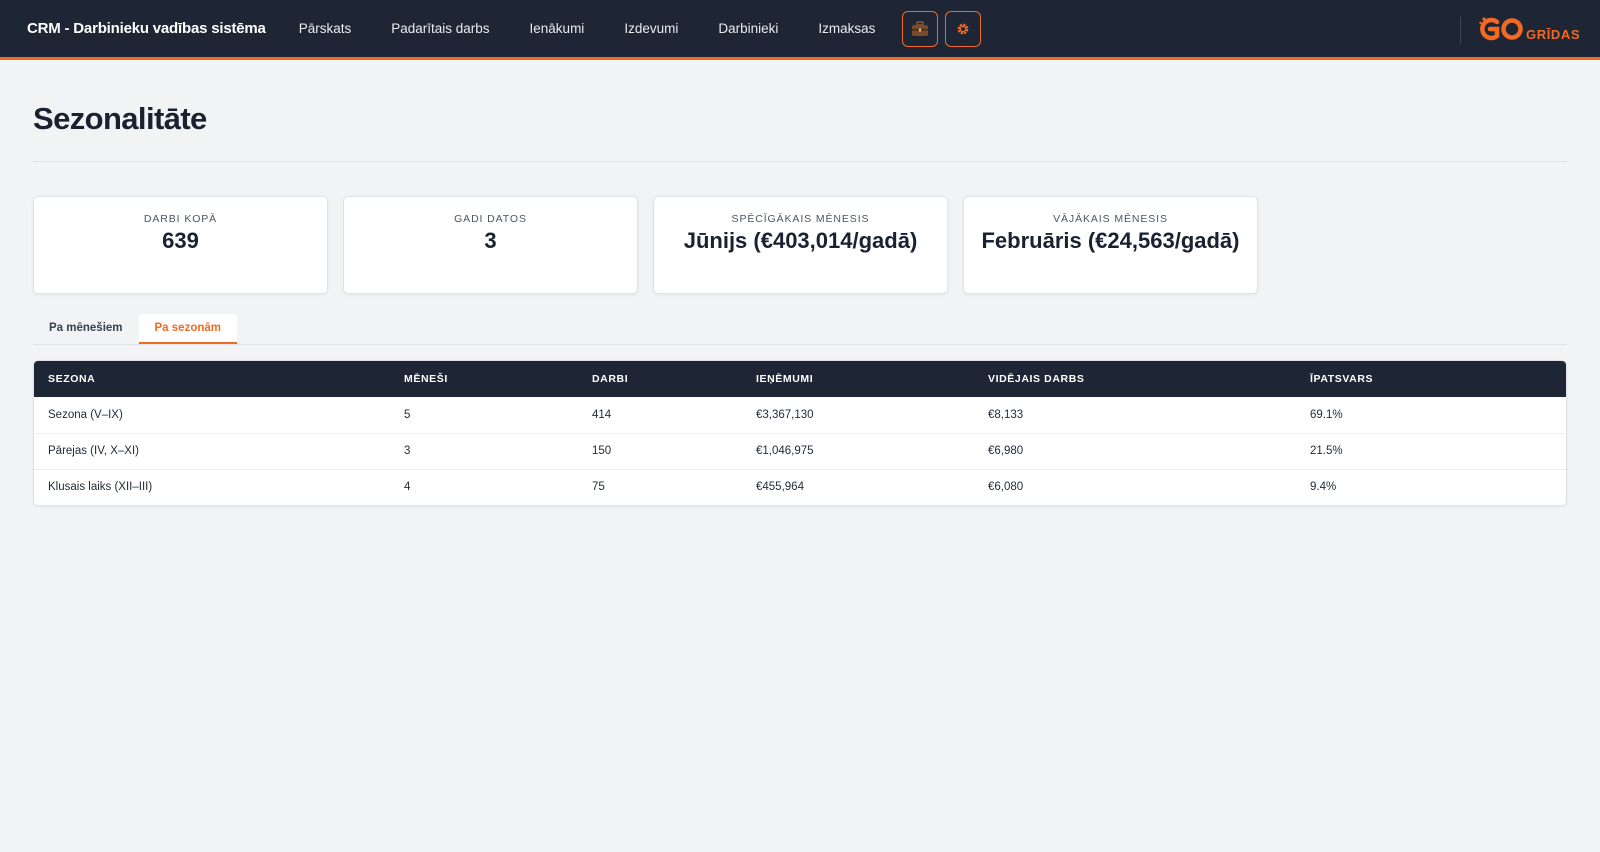  Describe the element at coordinates (1135, 486) in the screenshot. I see `table-cell: €6,080` at that location.